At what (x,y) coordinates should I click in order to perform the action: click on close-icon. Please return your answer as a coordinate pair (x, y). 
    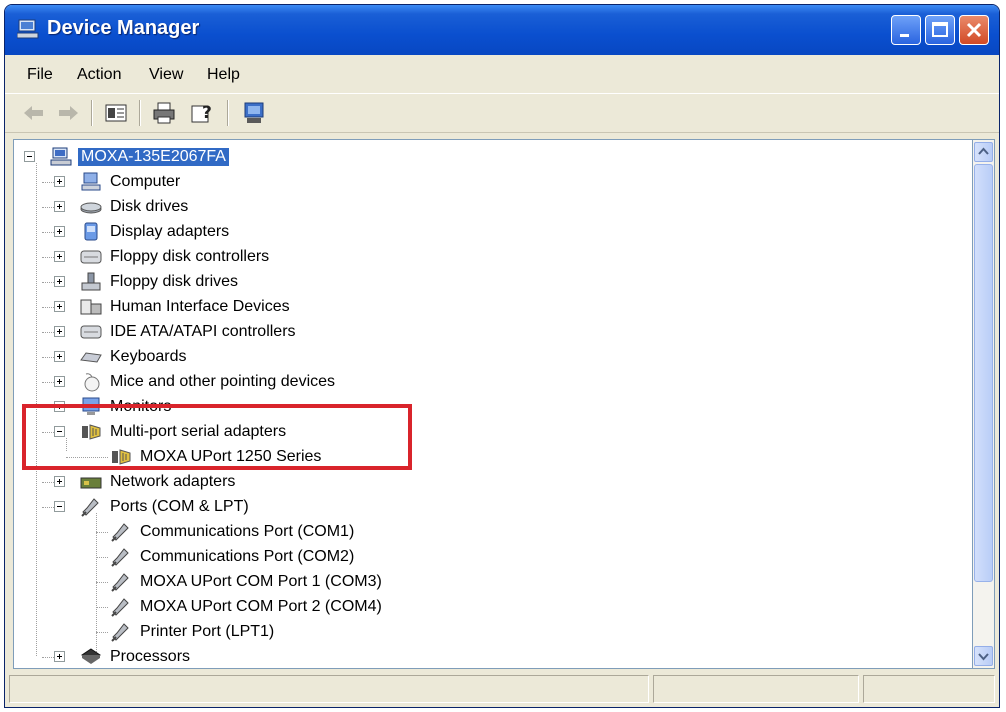
    Looking at the image, I should click on (974, 30).